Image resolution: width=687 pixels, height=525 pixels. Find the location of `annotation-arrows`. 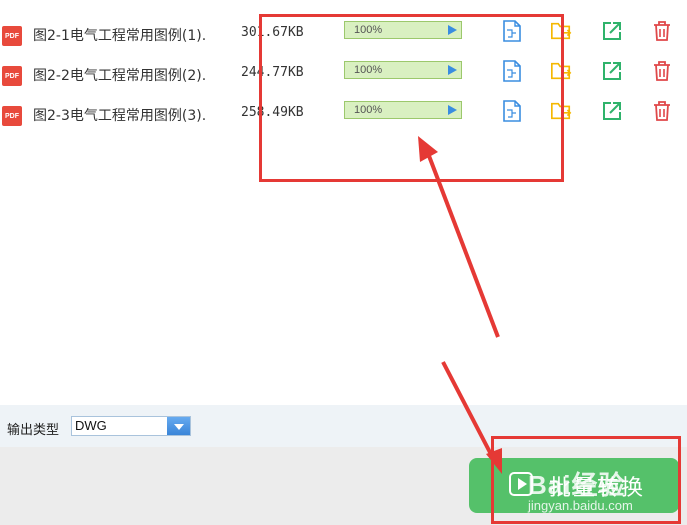

annotation-arrows is located at coordinates (460, 305).